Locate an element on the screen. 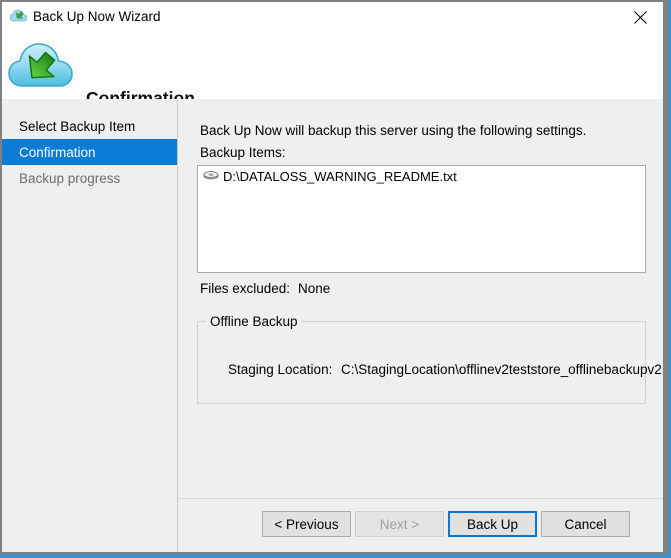 The image size is (671, 558). cancel-button: Cancel is located at coordinates (585, 524).